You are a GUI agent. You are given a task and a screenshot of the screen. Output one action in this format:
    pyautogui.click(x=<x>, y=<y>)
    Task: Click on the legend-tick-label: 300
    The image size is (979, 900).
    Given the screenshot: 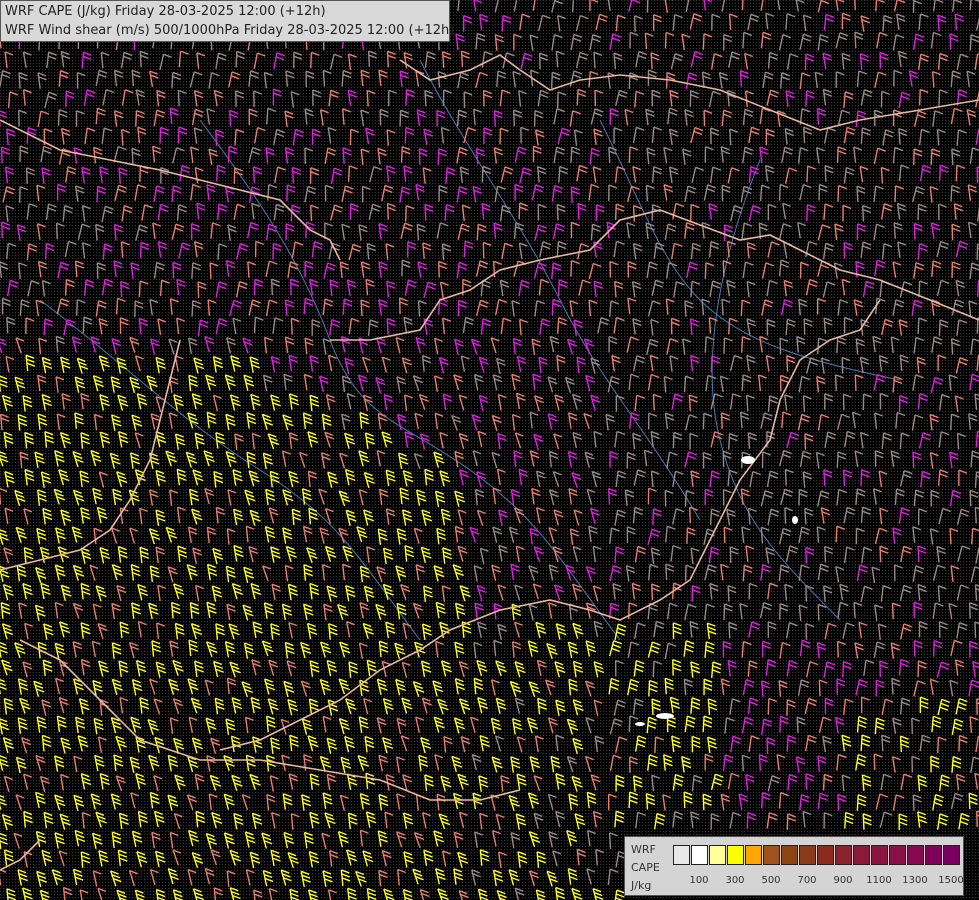 What is the action you would take?
    pyautogui.click(x=735, y=880)
    